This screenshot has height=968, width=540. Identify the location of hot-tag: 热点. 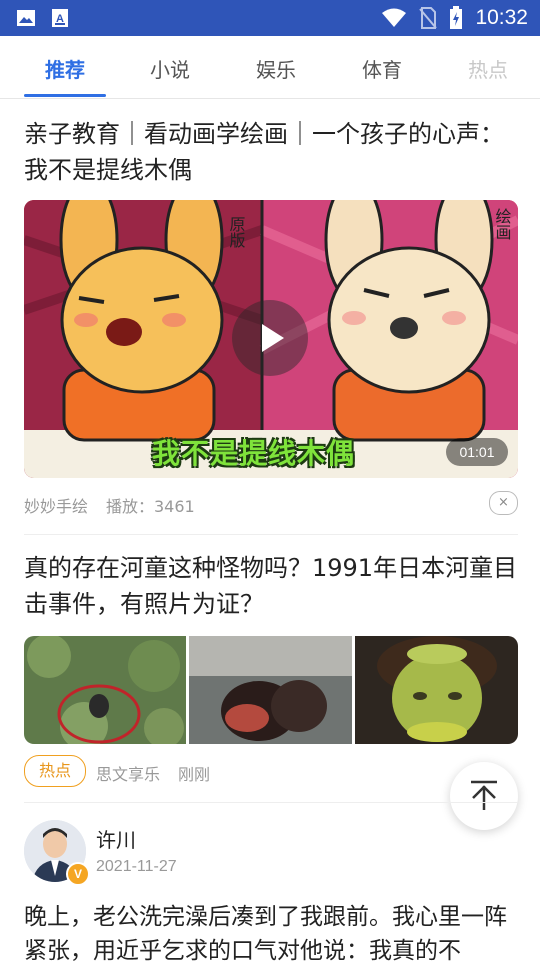
(55, 771).